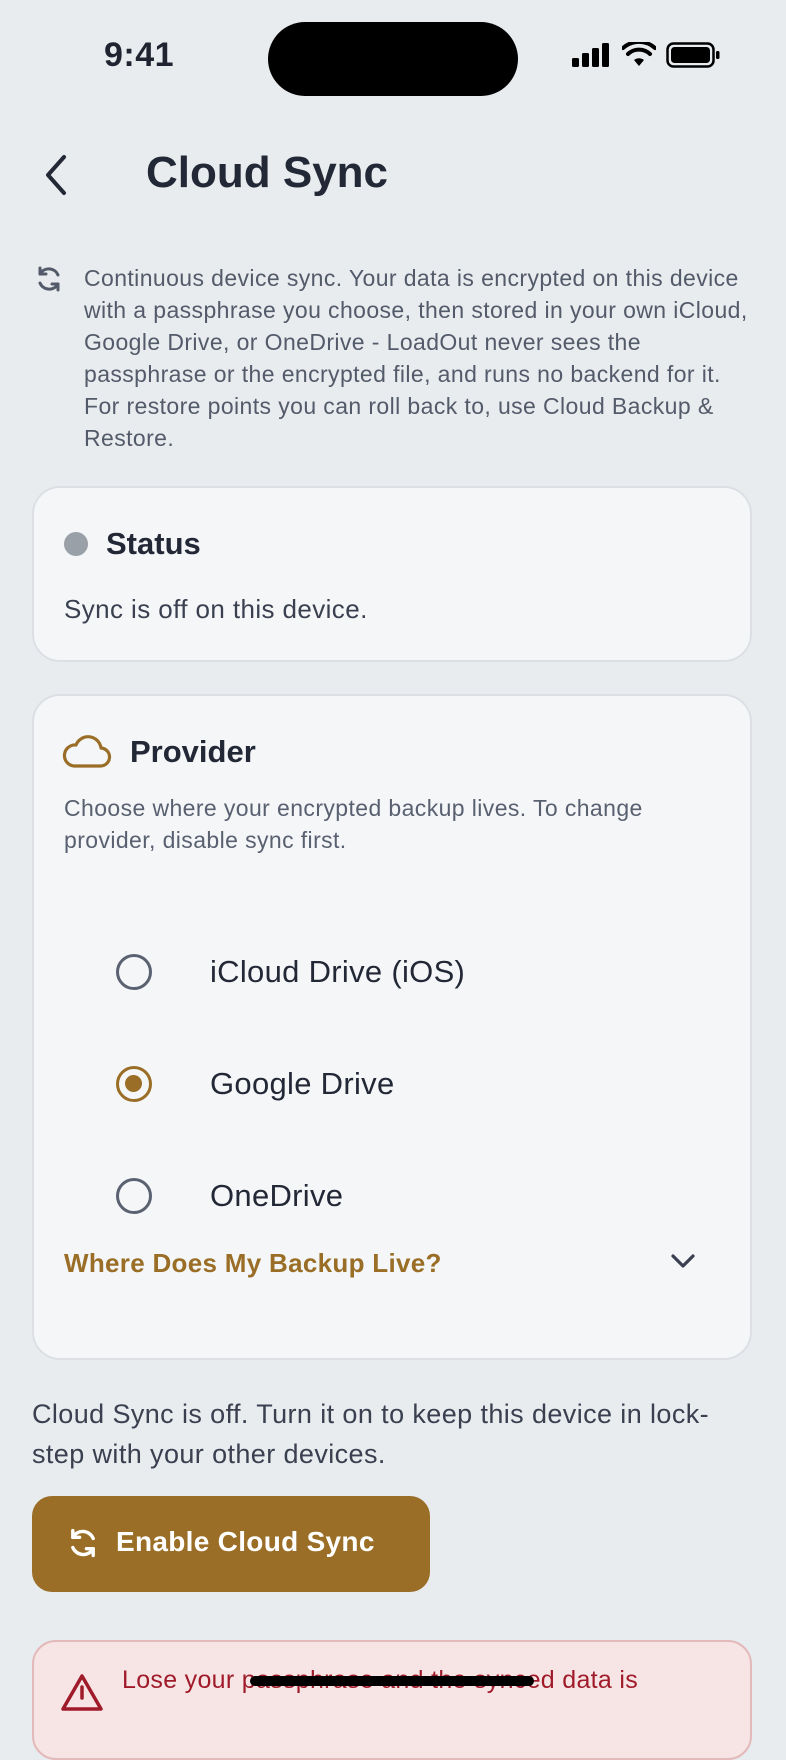 The image size is (786, 1760). Describe the element at coordinates (392, 574) in the screenshot. I see `status-card: Status Sync is off on this device.` at that location.